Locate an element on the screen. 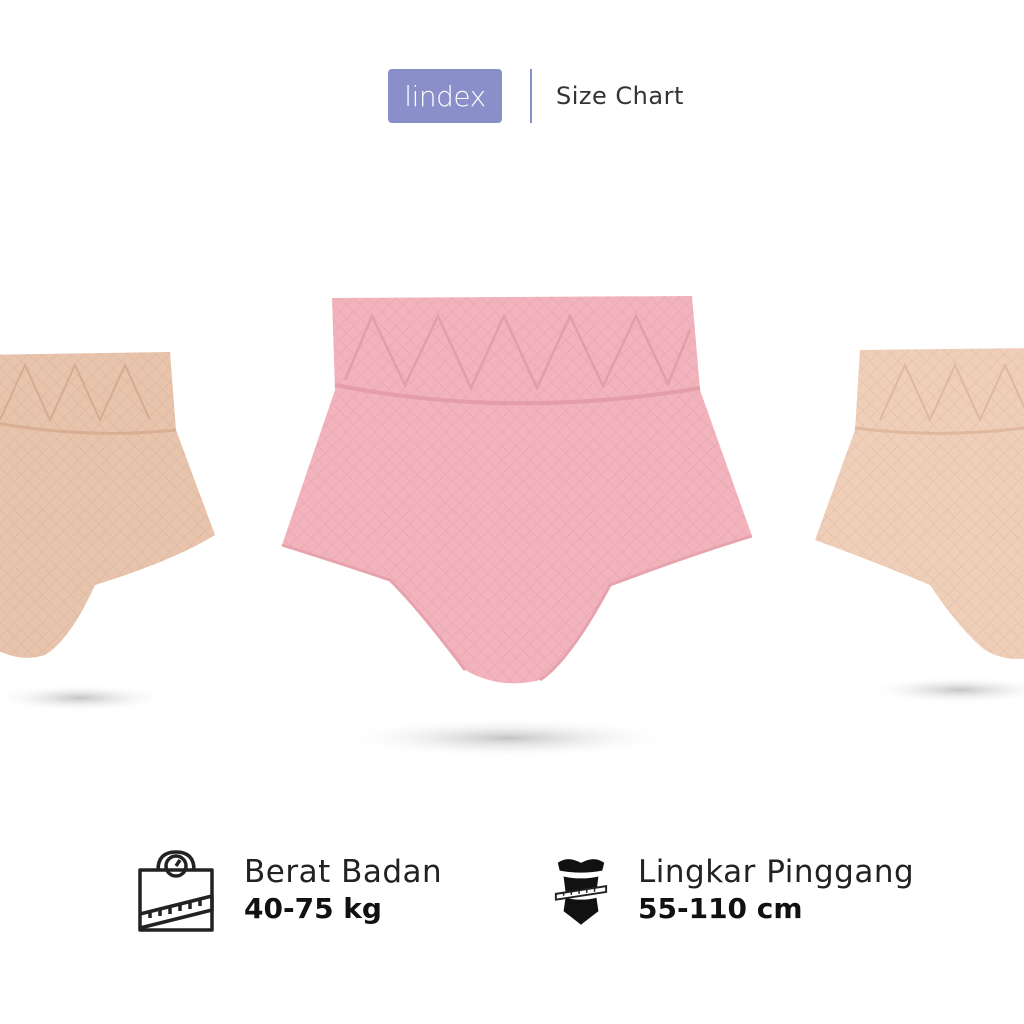 Image resolution: width=1024 pixels, height=1024 pixels. waist-value: 55-110 cm is located at coordinates (720, 908).